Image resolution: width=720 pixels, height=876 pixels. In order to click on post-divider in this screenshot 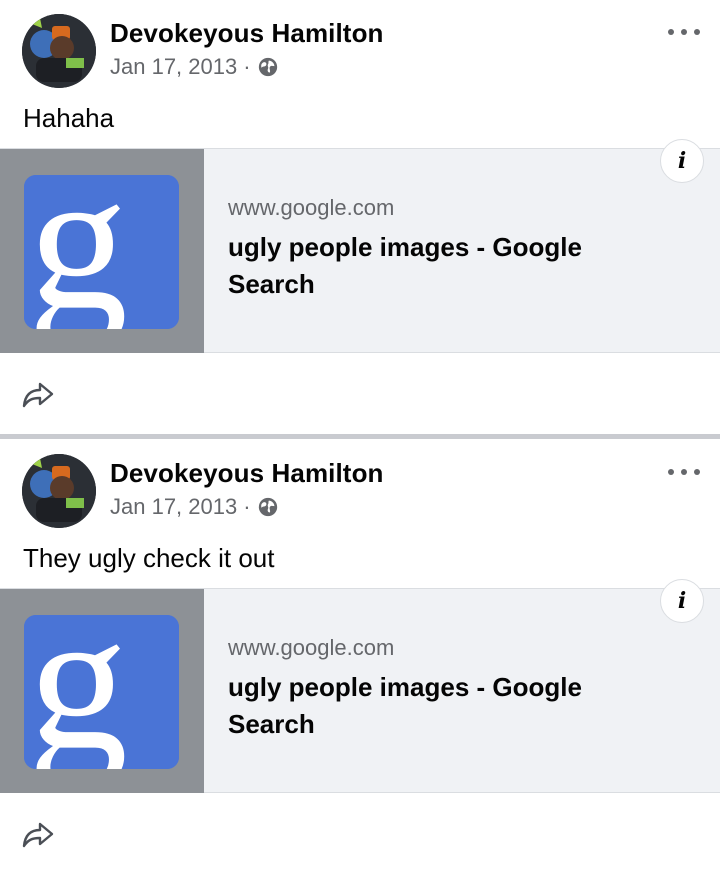, I will do `click(360, 436)`.